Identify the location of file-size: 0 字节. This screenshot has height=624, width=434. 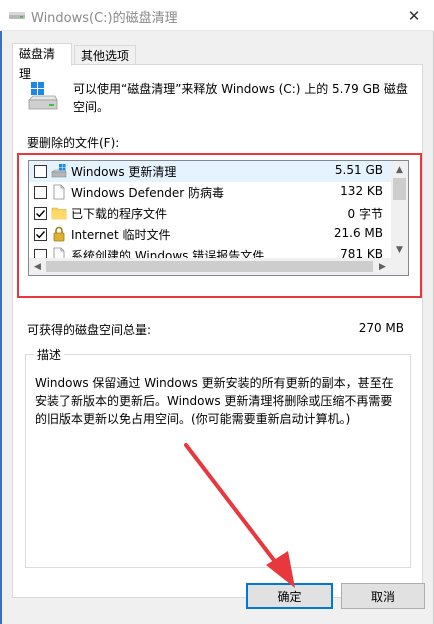
(365, 214).